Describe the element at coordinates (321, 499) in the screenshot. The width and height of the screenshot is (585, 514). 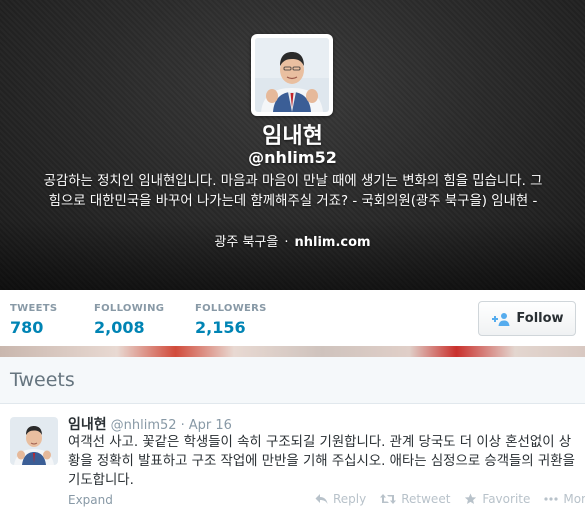
I see `reply-icon` at that location.